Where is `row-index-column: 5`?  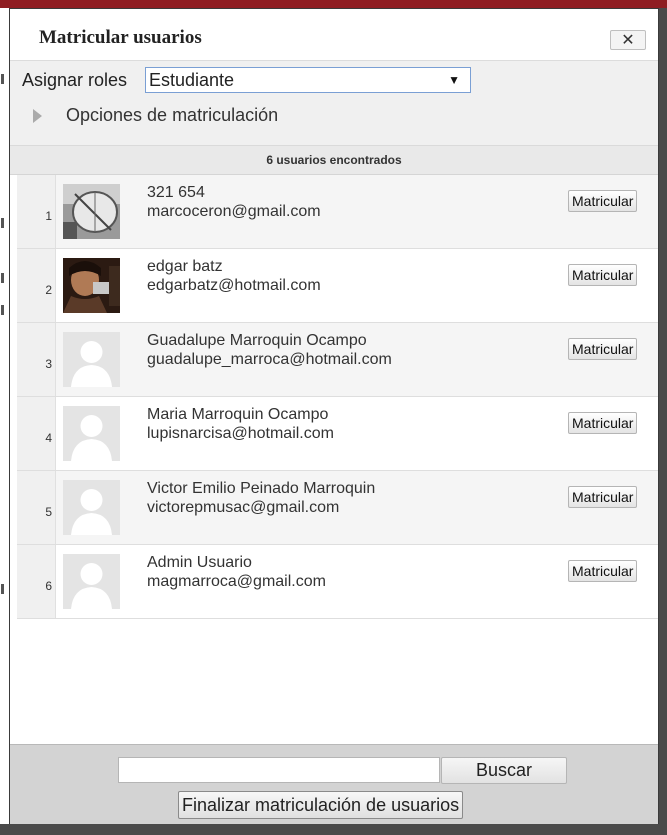 row-index-column: 5 is located at coordinates (36, 507).